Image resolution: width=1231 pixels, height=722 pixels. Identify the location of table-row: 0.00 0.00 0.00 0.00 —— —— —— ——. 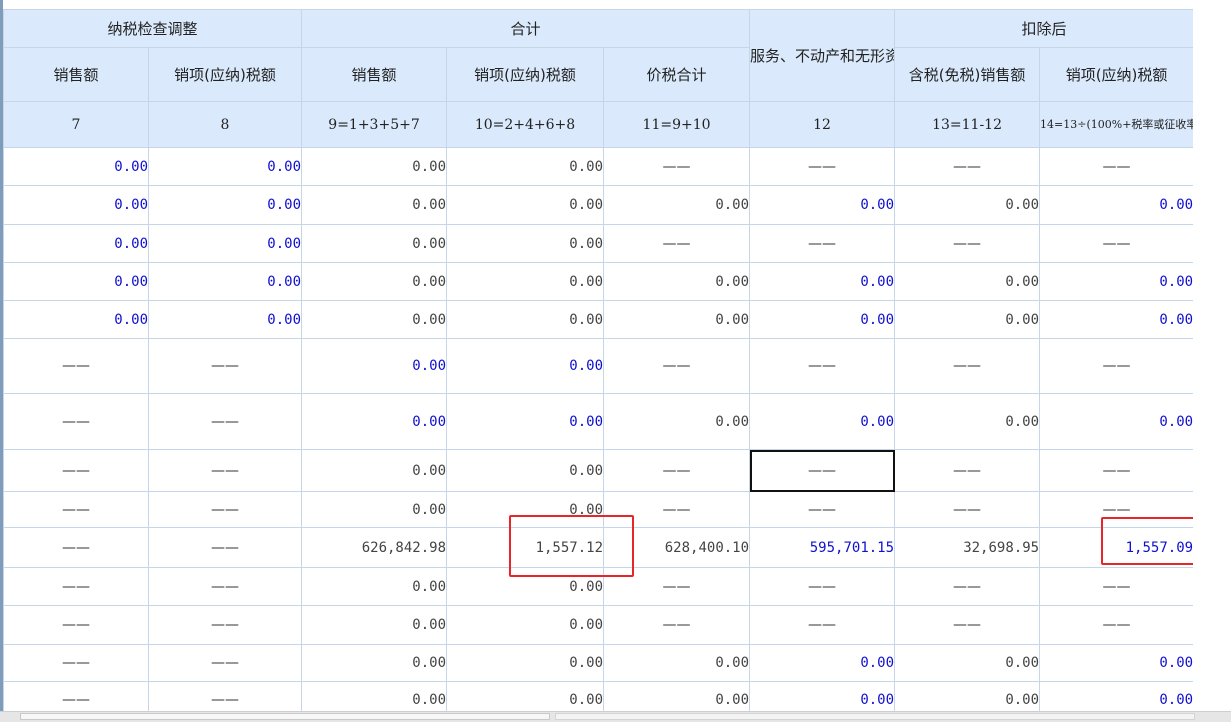
(599, 166).